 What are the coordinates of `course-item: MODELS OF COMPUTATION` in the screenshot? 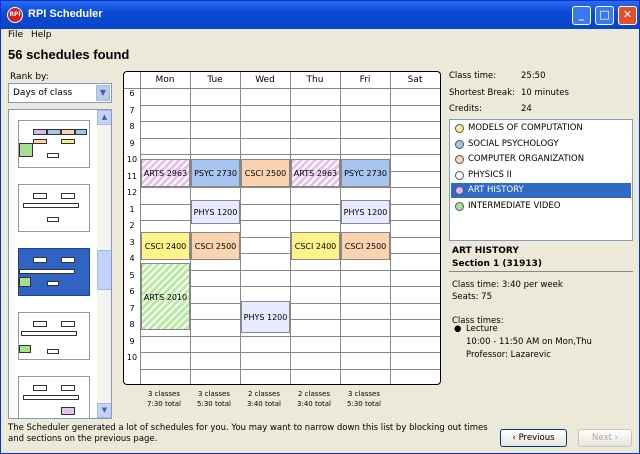 It's located at (541, 128).